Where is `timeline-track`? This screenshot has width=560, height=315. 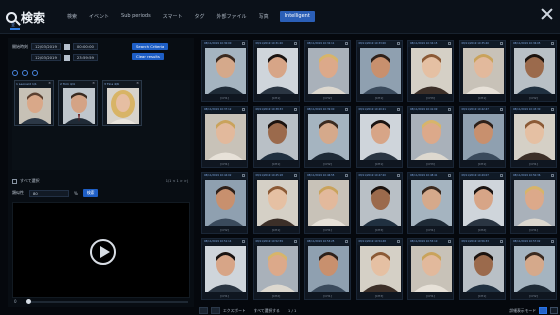
timeline-track is located at coordinates (108, 302).